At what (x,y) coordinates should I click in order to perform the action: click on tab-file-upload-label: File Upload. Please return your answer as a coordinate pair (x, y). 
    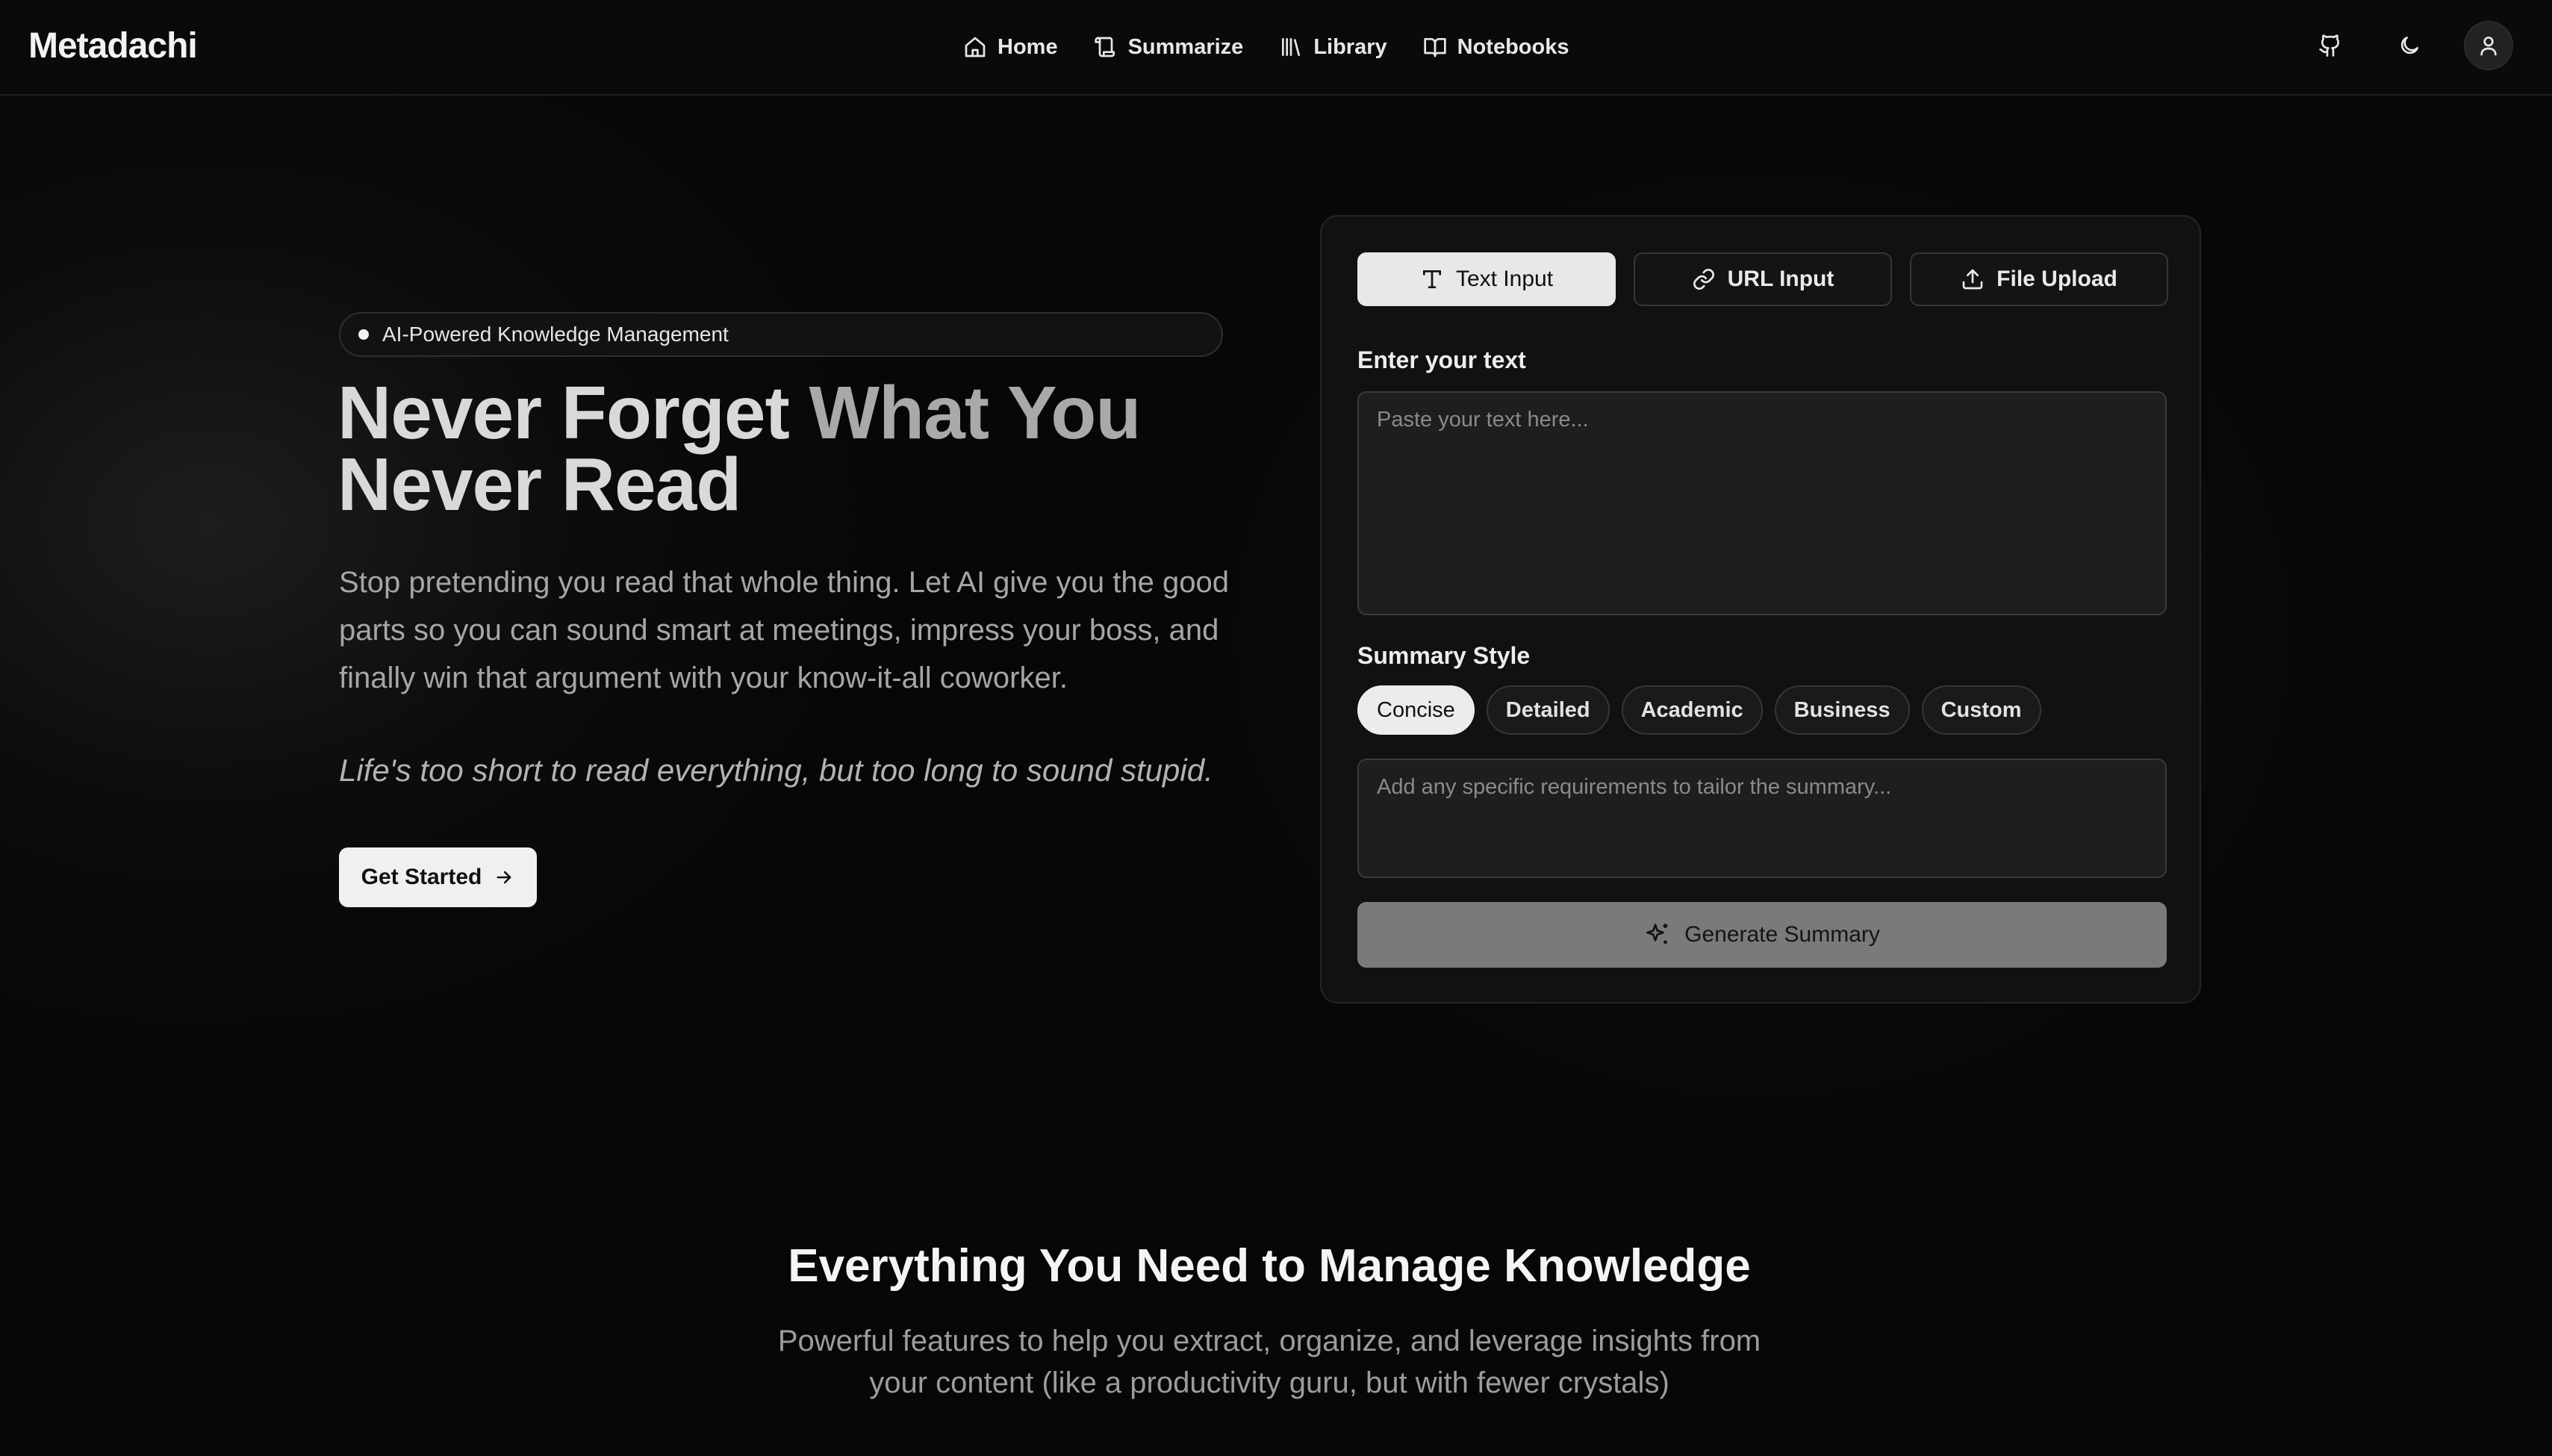
    Looking at the image, I should click on (2057, 279).